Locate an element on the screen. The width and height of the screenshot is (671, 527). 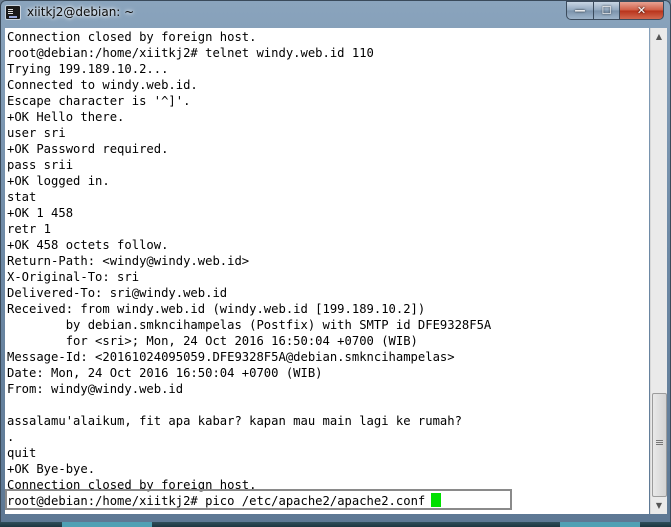
window-controls: — ☐ ✕ is located at coordinates (615, 10).